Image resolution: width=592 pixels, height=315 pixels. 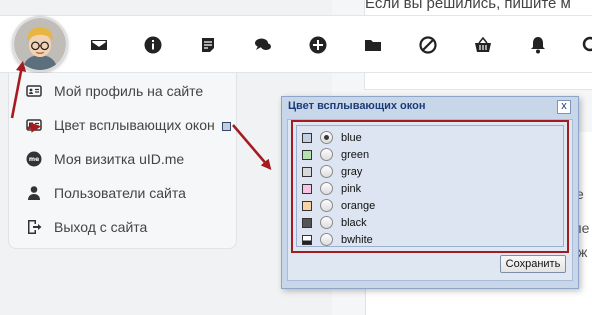 I want to click on block-icon, so click(x=428, y=45).